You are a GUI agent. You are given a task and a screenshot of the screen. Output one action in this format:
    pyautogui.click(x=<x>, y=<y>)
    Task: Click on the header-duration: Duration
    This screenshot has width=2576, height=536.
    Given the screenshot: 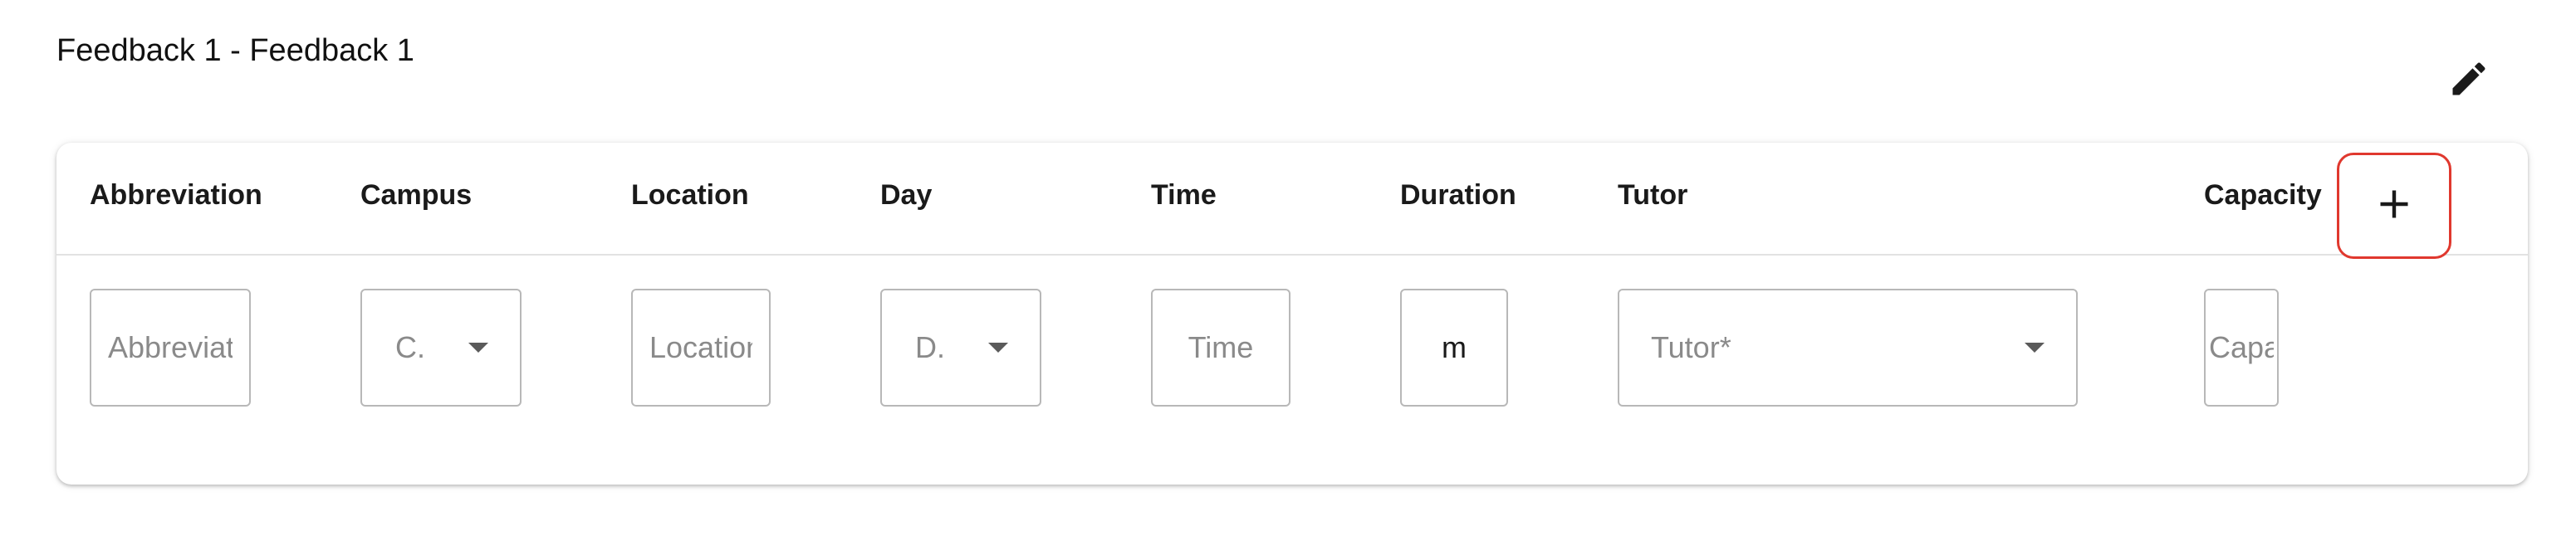 What is the action you would take?
    pyautogui.click(x=1458, y=195)
    